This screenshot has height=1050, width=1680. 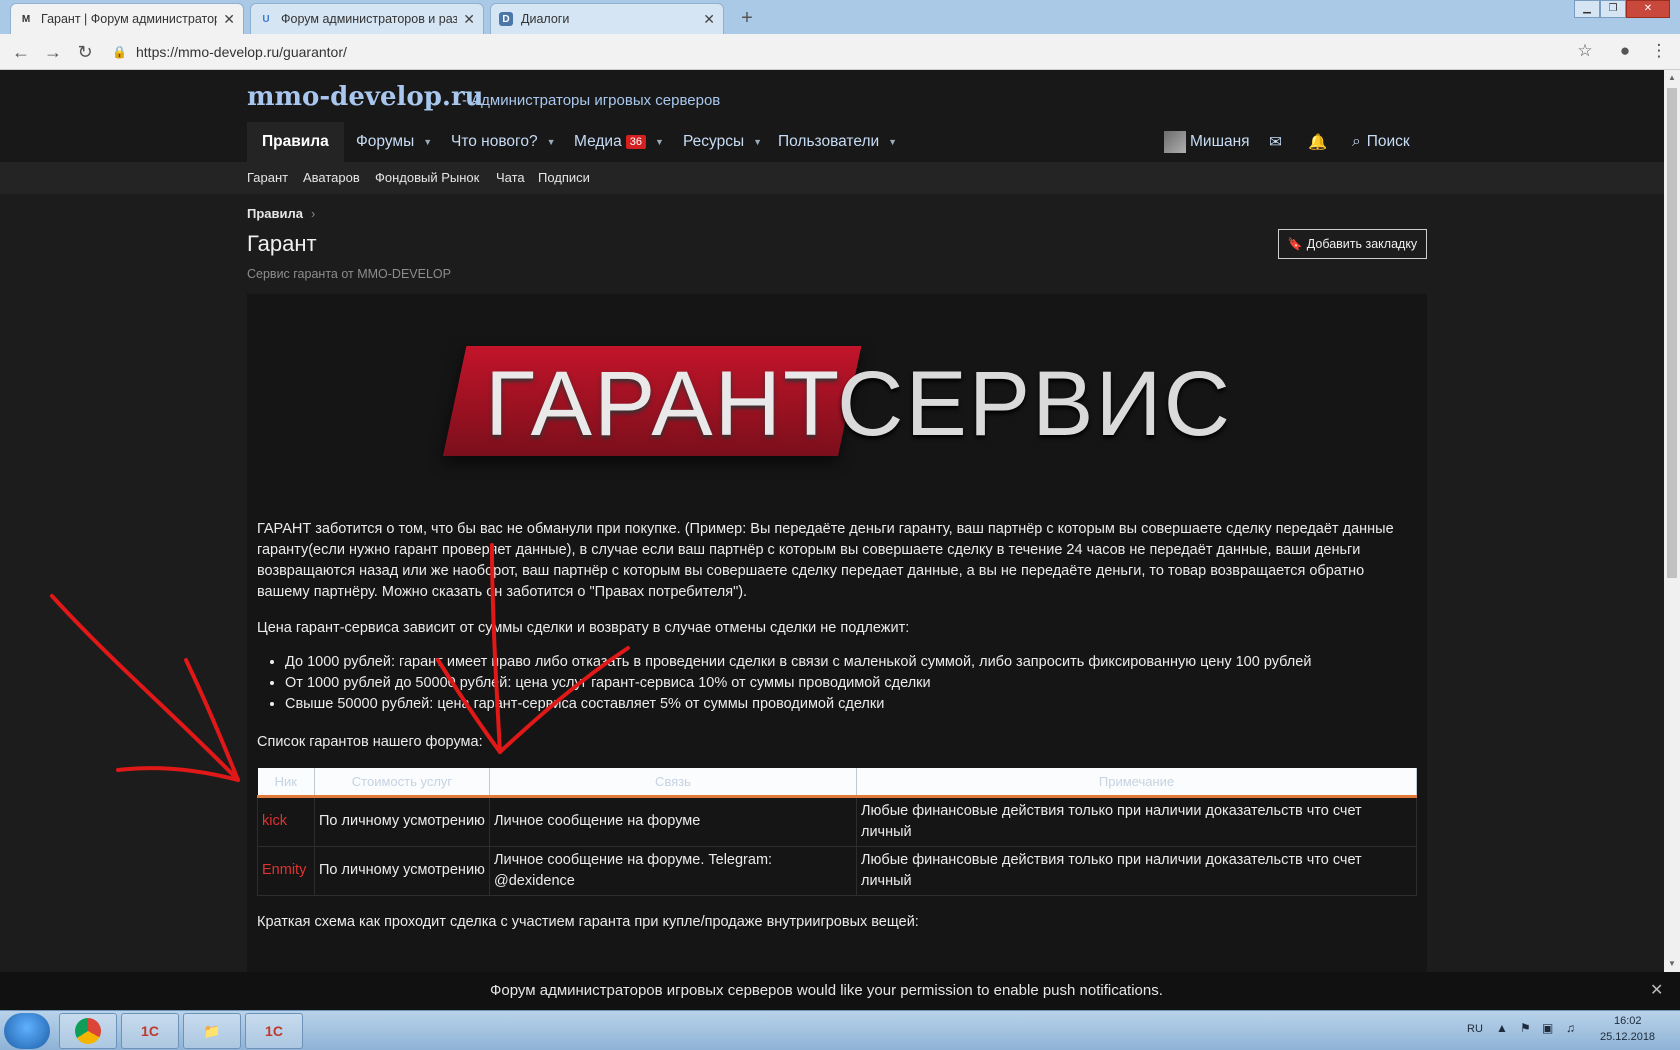 I want to click on network-icon: ▣, so click(x=1547, y=1028).